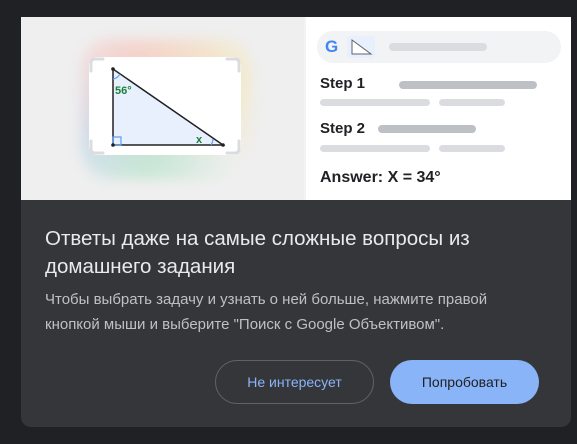 The height and width of the screenshot is (444, 577). I want to click on triangle-thumbnail-icon, so click(361, 47).